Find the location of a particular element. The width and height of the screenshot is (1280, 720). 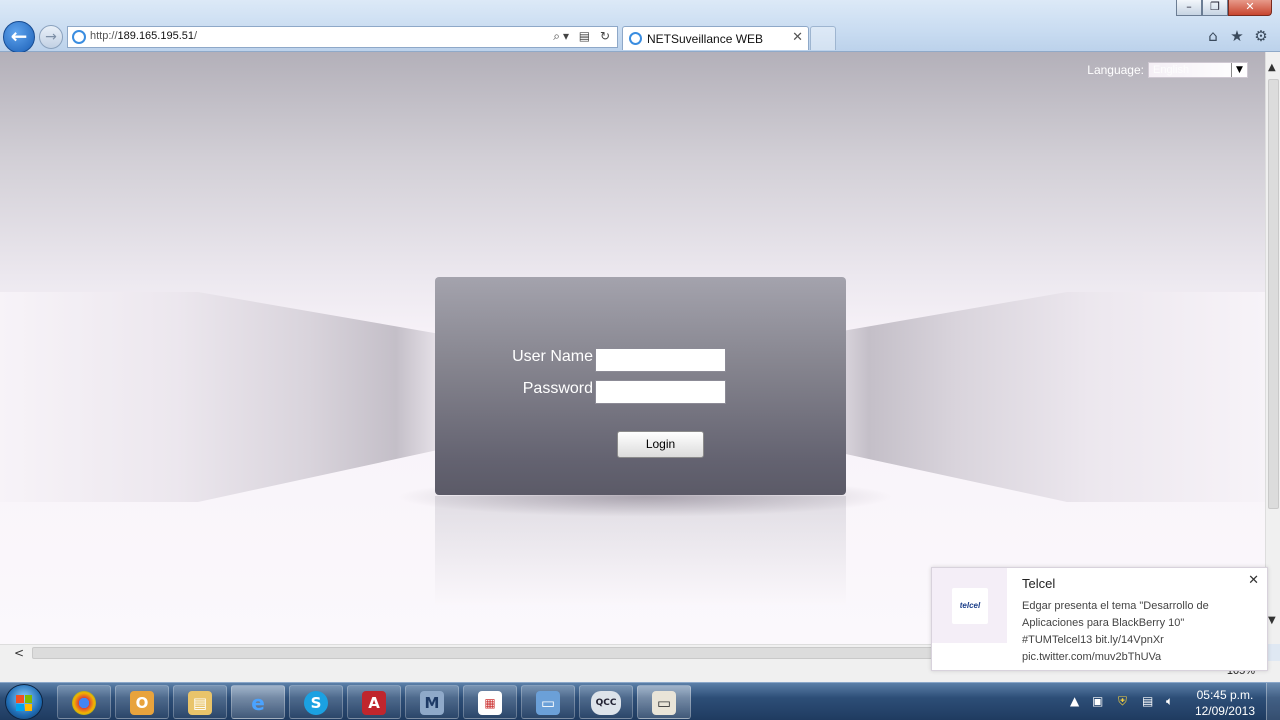

home-icon: ⌂ is located at coordinates (1213, 36).